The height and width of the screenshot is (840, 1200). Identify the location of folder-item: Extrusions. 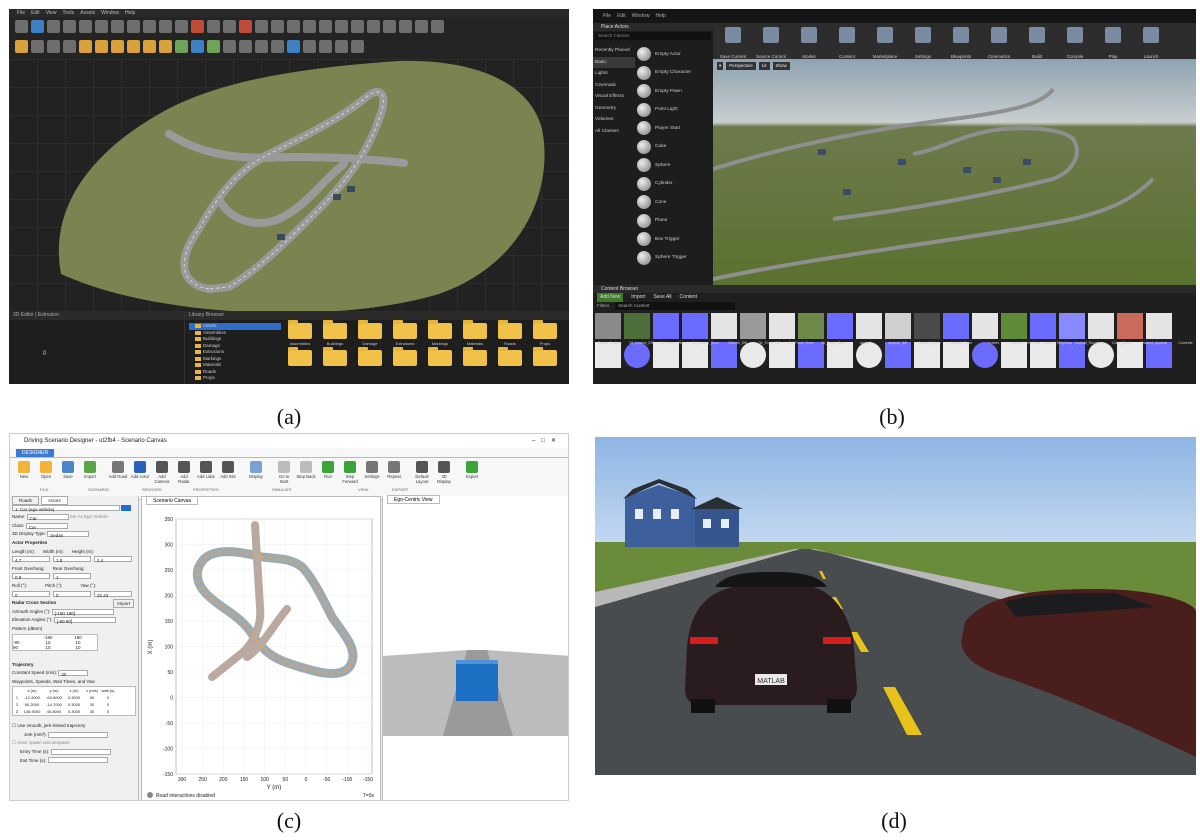
(405, 333).